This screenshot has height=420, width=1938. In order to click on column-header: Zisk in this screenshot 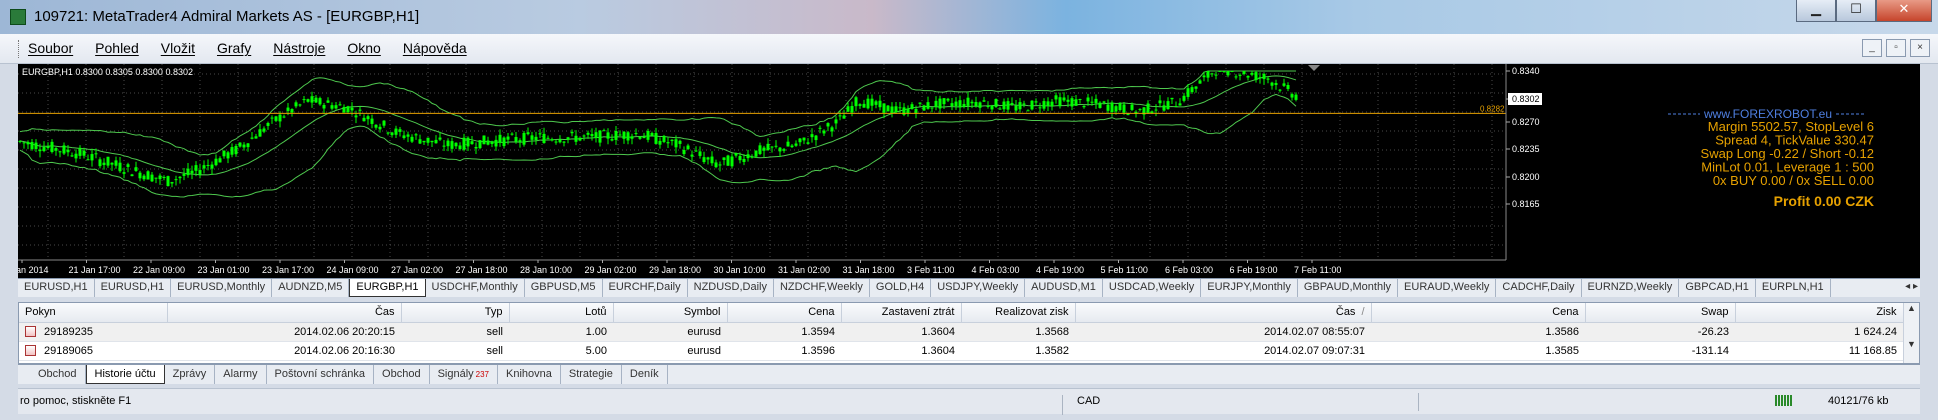, I will do `click(1819, 313)`.